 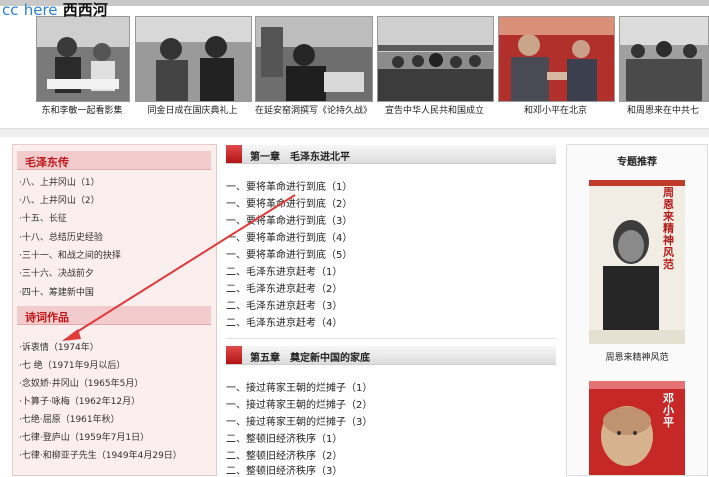 I want to click on chapter-item: 一、要将革命进行到底（4）, so click(x=289, y=236).